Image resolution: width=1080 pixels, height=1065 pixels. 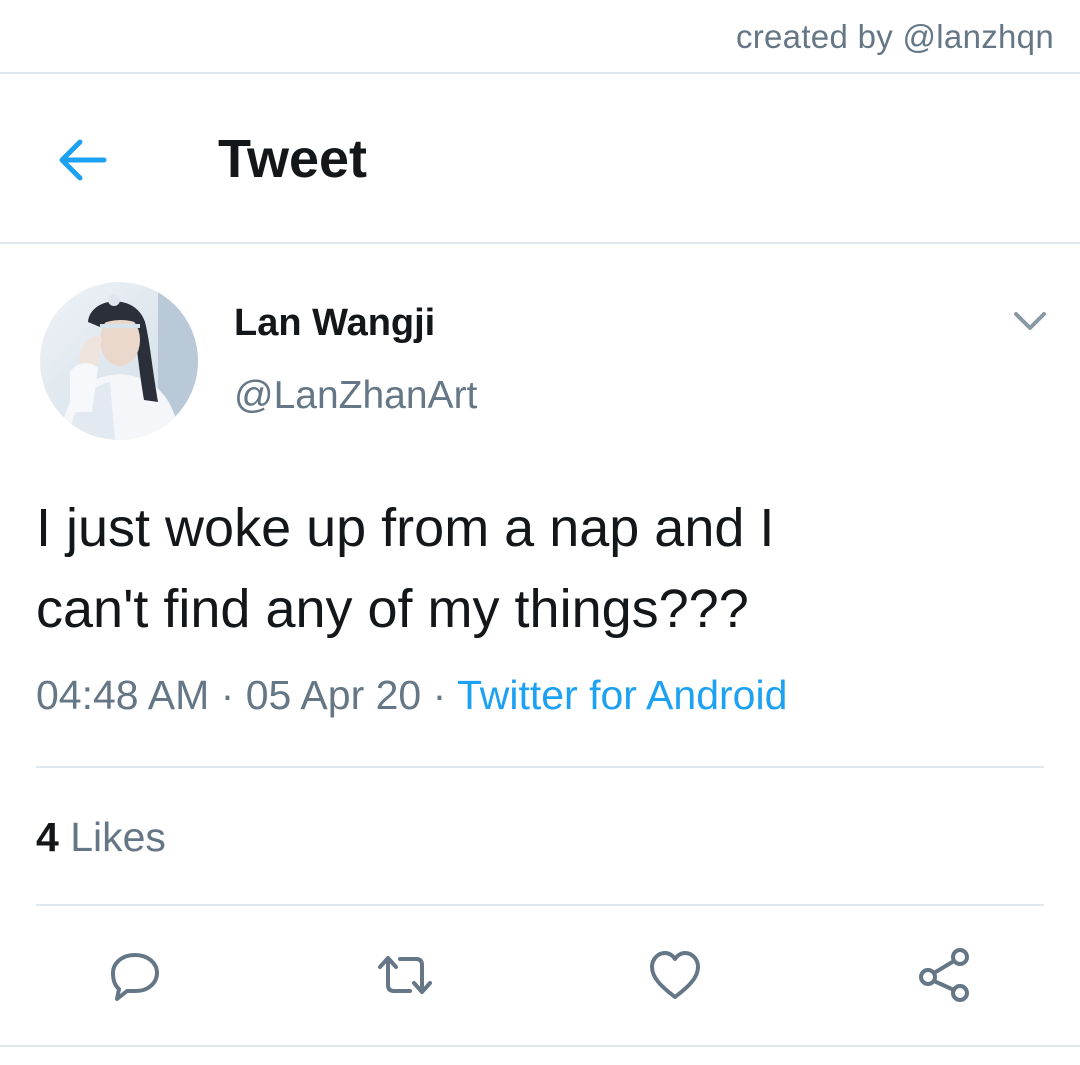 I want to click on header-divider, so click(x=540, y=243).